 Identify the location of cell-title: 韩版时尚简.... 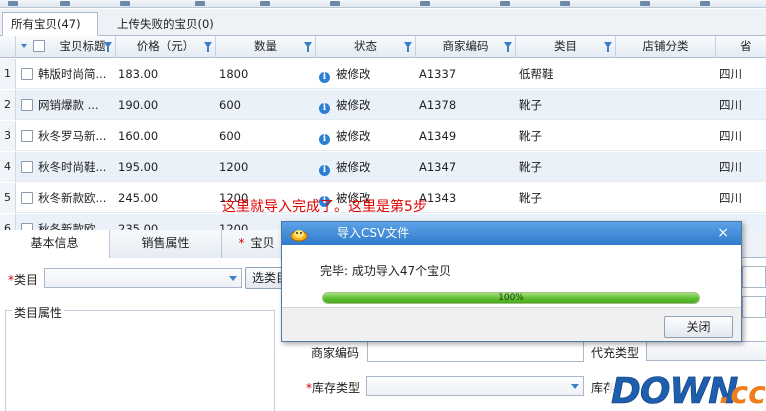
(72, 74).